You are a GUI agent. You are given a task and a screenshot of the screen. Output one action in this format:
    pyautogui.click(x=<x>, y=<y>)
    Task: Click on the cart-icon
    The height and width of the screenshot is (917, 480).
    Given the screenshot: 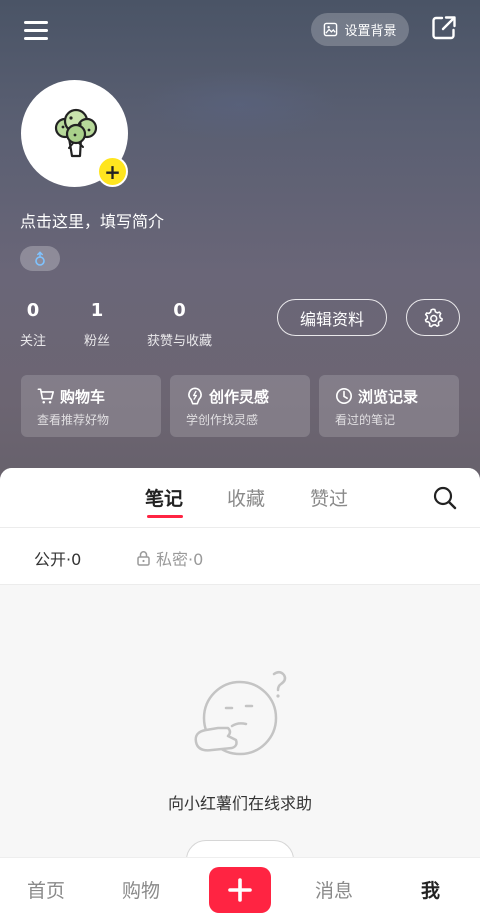 What is the action you would take?
    pyautogui.click(x=46, y=396)
    